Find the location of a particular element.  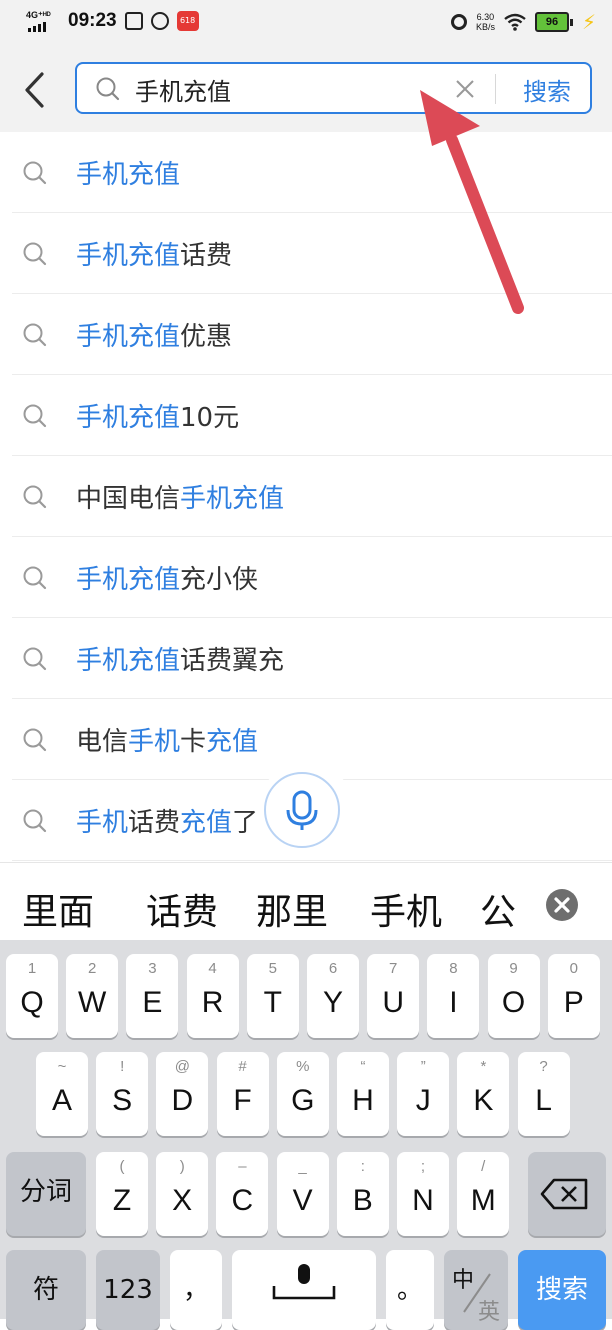

suggestion-highlight: 手机 is located at coordinates (154, 742).